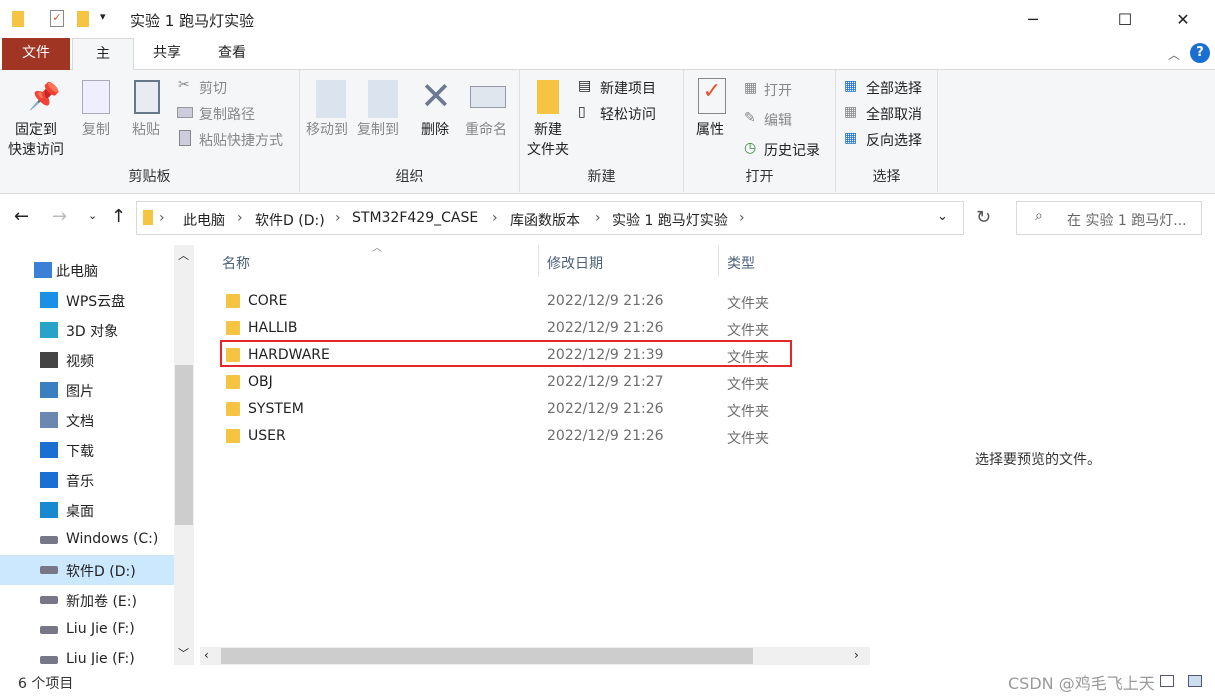 The image size is (1215, 697). What do you see at coordinates (83, 19) in the screenshot?
I see `new-folder-quick-icon` at bounding box center [83, 19].